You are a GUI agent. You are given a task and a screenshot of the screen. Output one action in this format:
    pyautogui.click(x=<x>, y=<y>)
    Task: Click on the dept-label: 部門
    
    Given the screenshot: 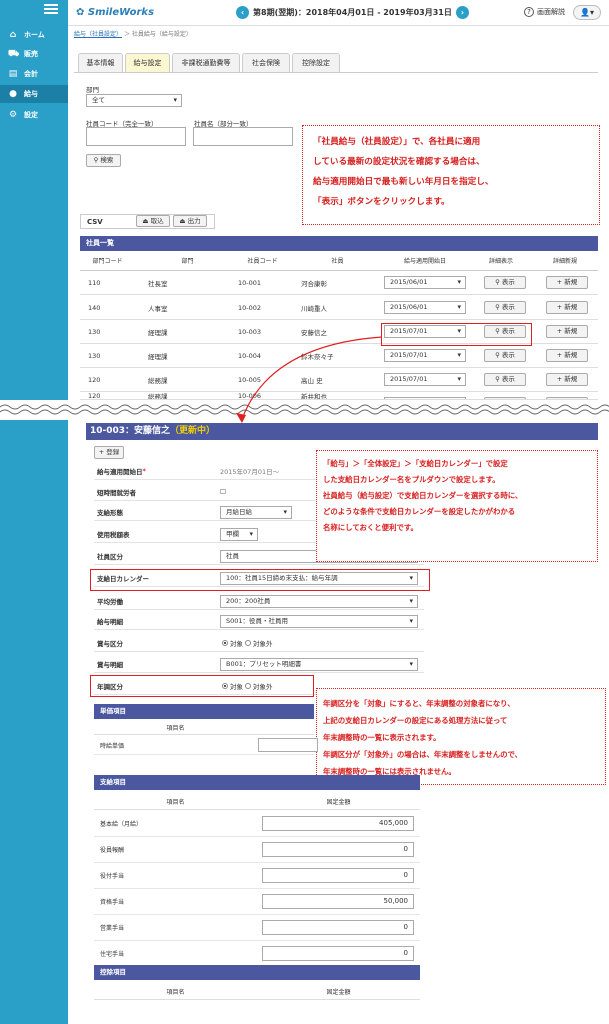 What is the action you would take?
    pyautogui.click(x=92, y=90)
    